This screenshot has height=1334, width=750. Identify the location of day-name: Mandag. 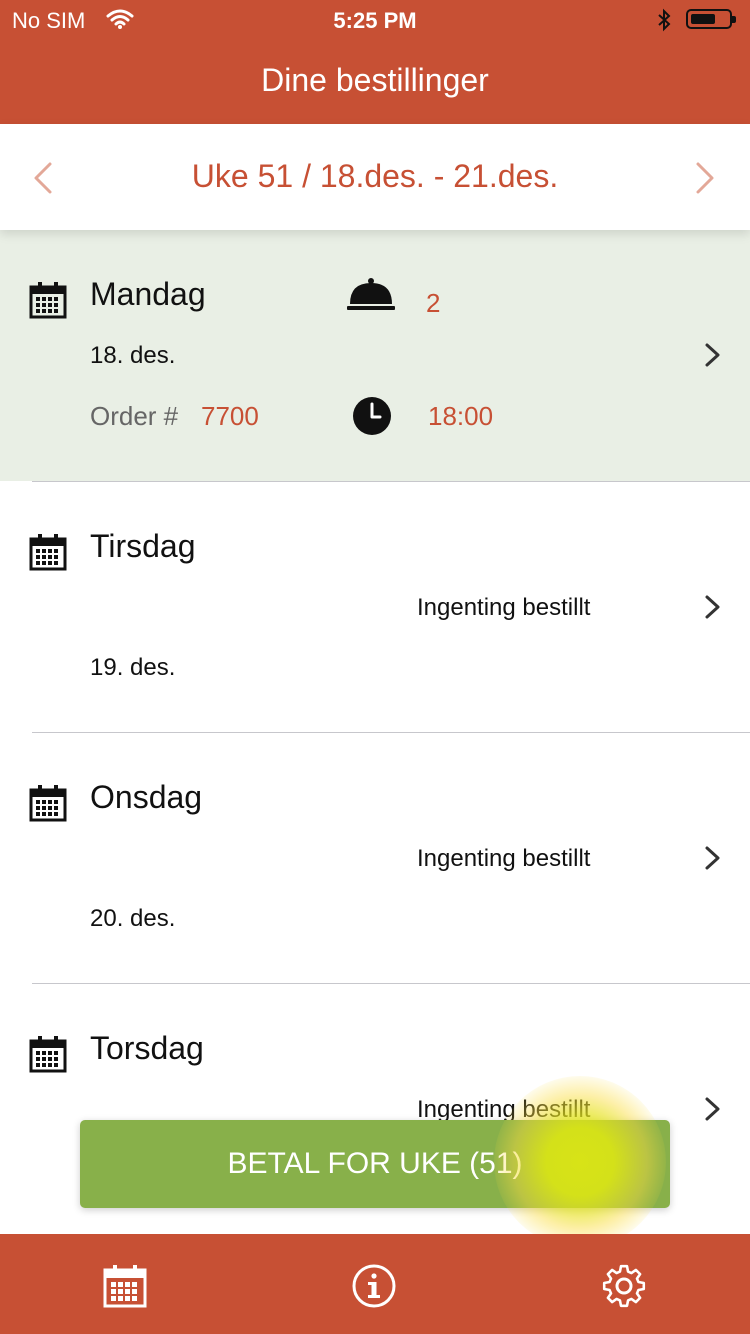
(148, 294).